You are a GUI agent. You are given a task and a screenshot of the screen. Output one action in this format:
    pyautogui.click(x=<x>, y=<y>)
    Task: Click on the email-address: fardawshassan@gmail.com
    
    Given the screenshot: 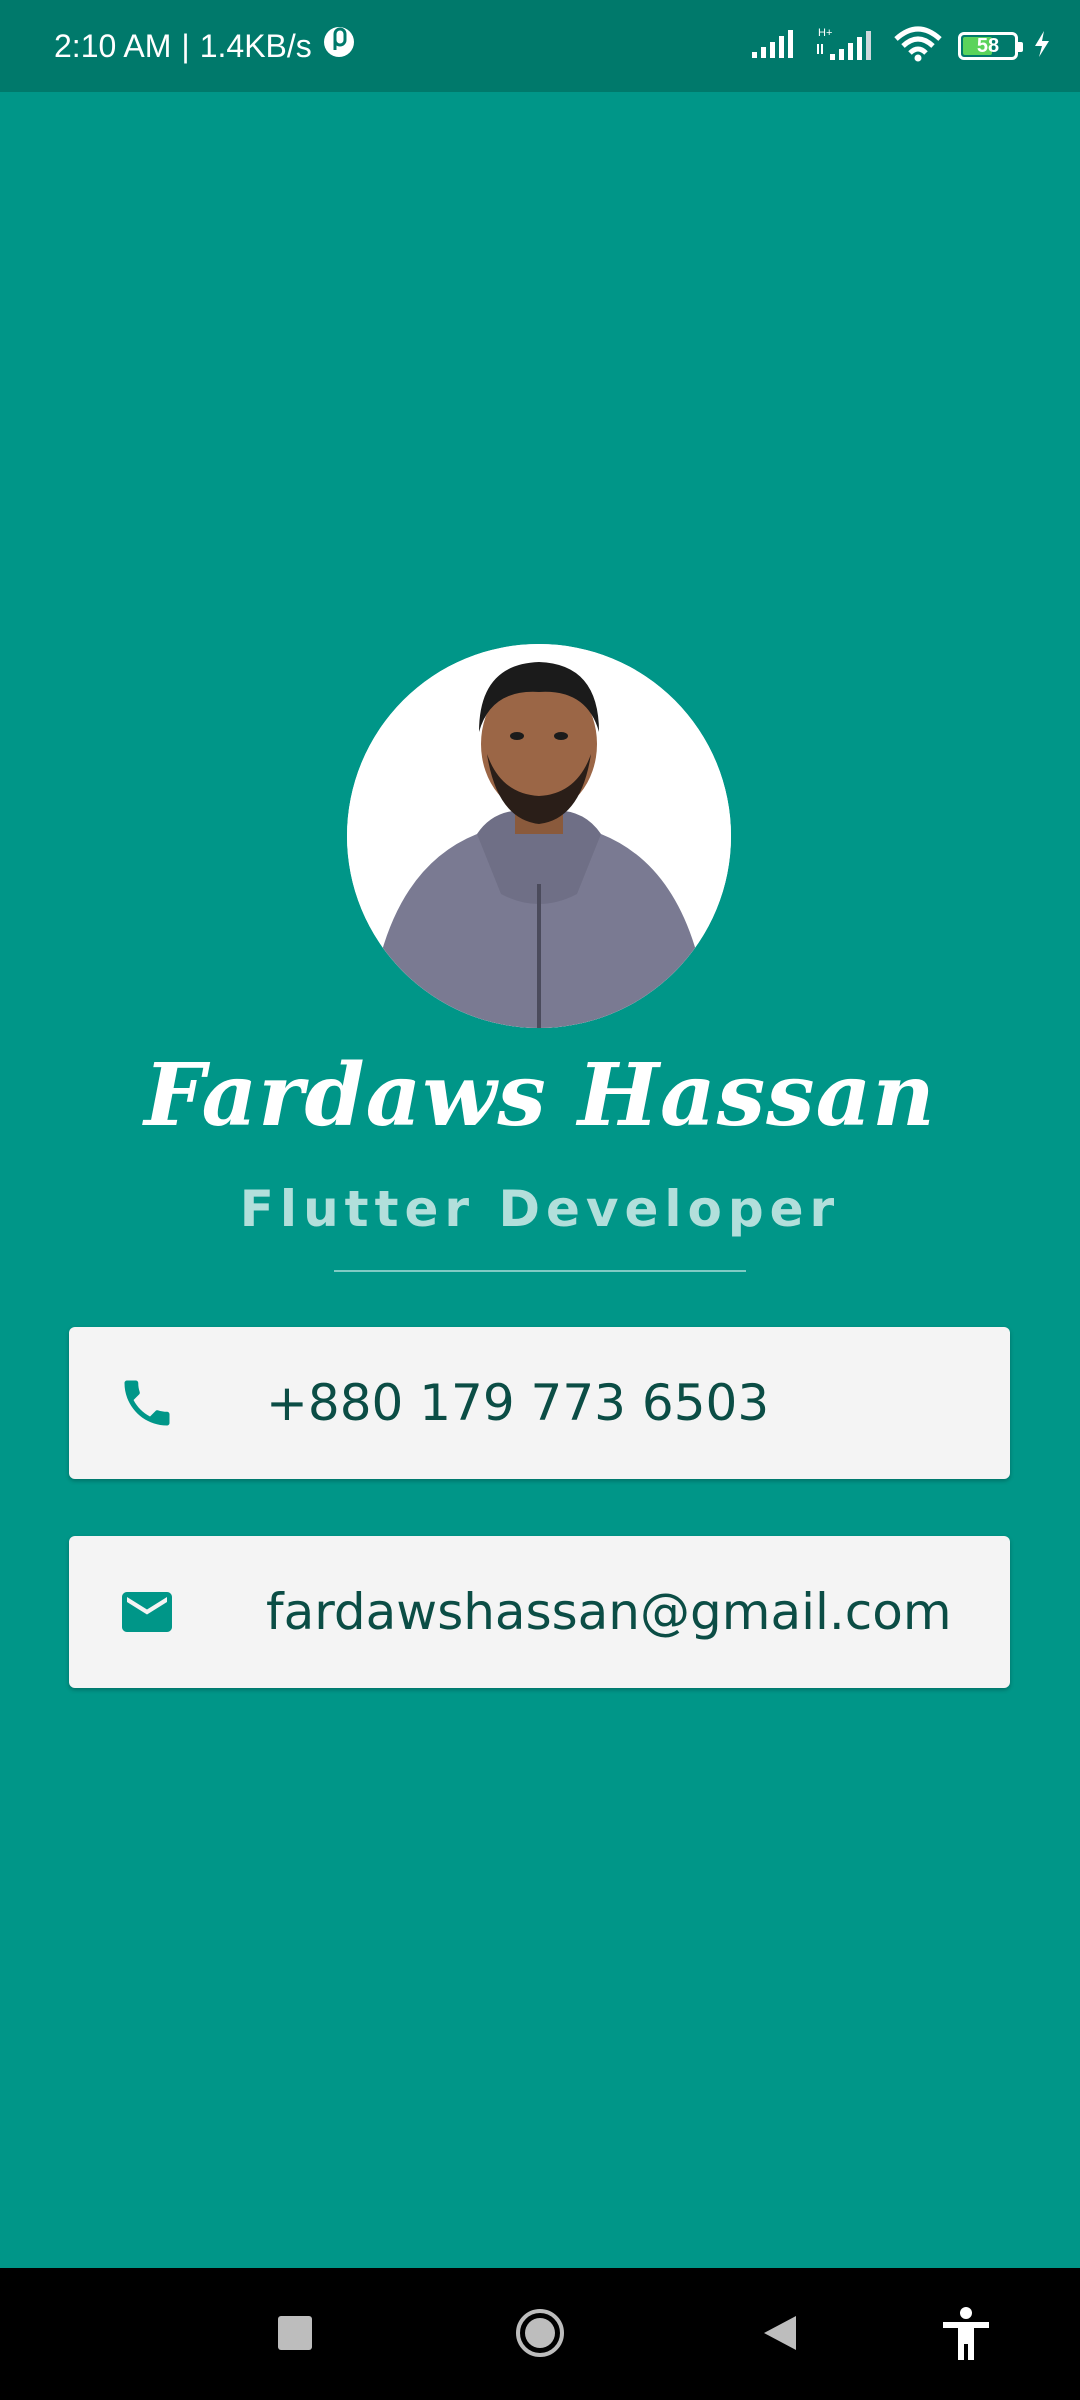 What is the action you would take?
    pyautogui.click(x=609, y=1612)
    